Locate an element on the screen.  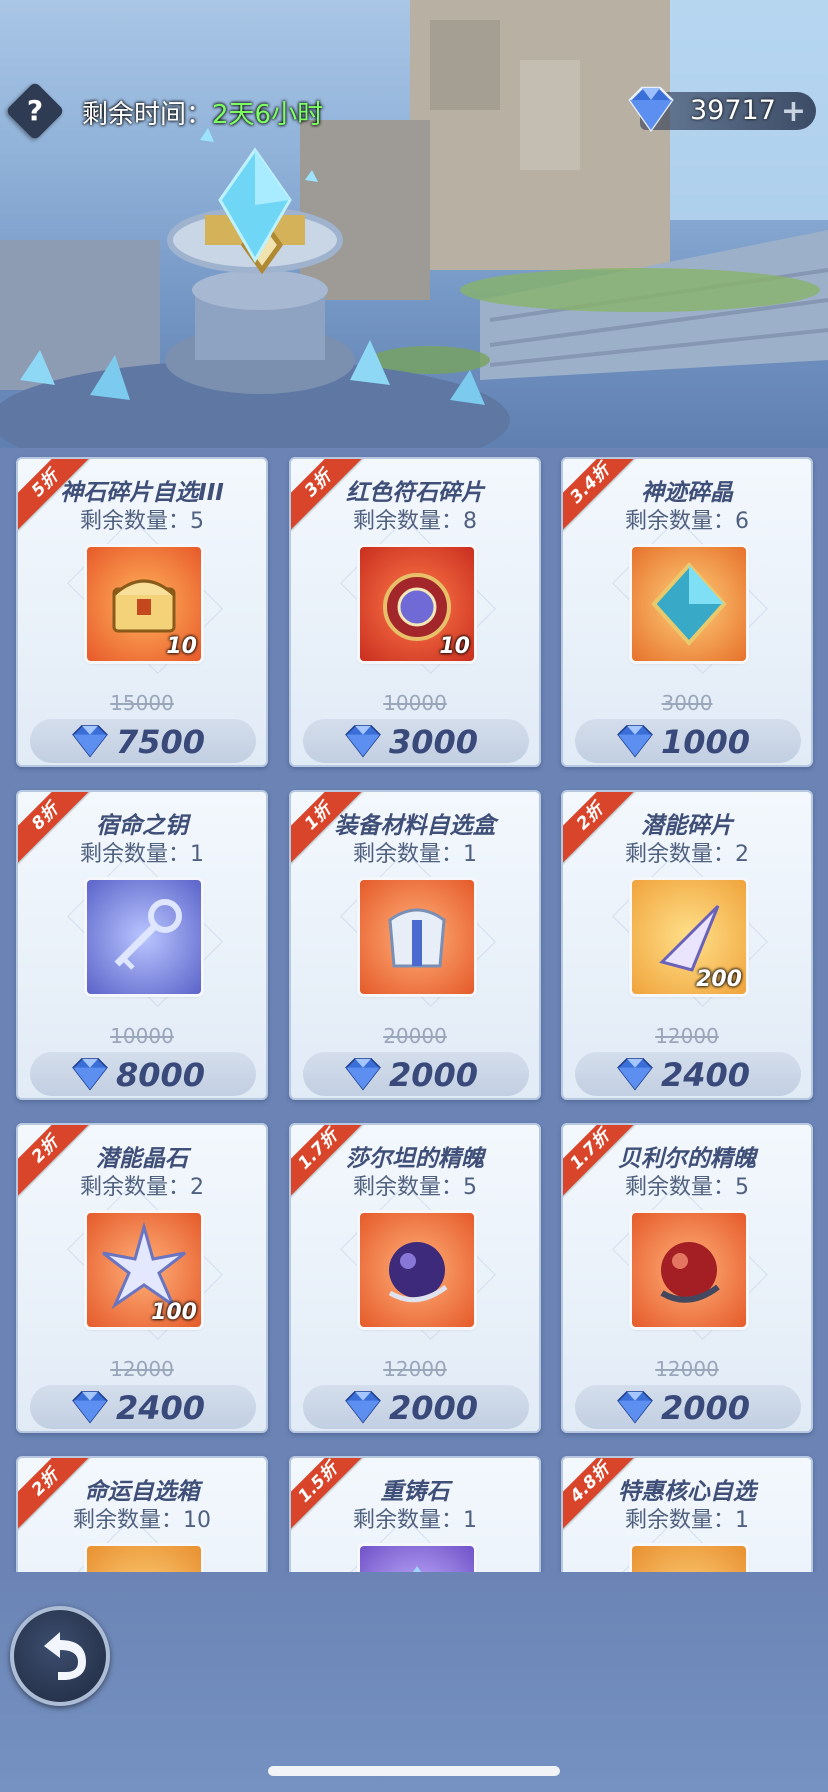
shop-item-card: 1.7折 莎尔坦的精魄 剩余数量：5 12000 2000 is located at coordinates (415, 1278).